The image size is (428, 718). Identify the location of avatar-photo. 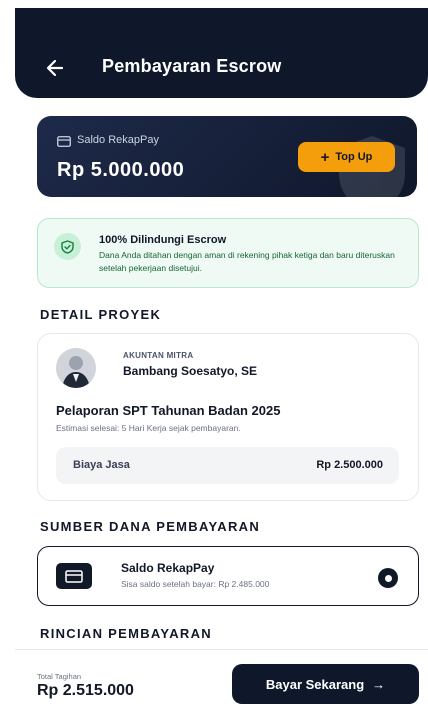
(76, 368).